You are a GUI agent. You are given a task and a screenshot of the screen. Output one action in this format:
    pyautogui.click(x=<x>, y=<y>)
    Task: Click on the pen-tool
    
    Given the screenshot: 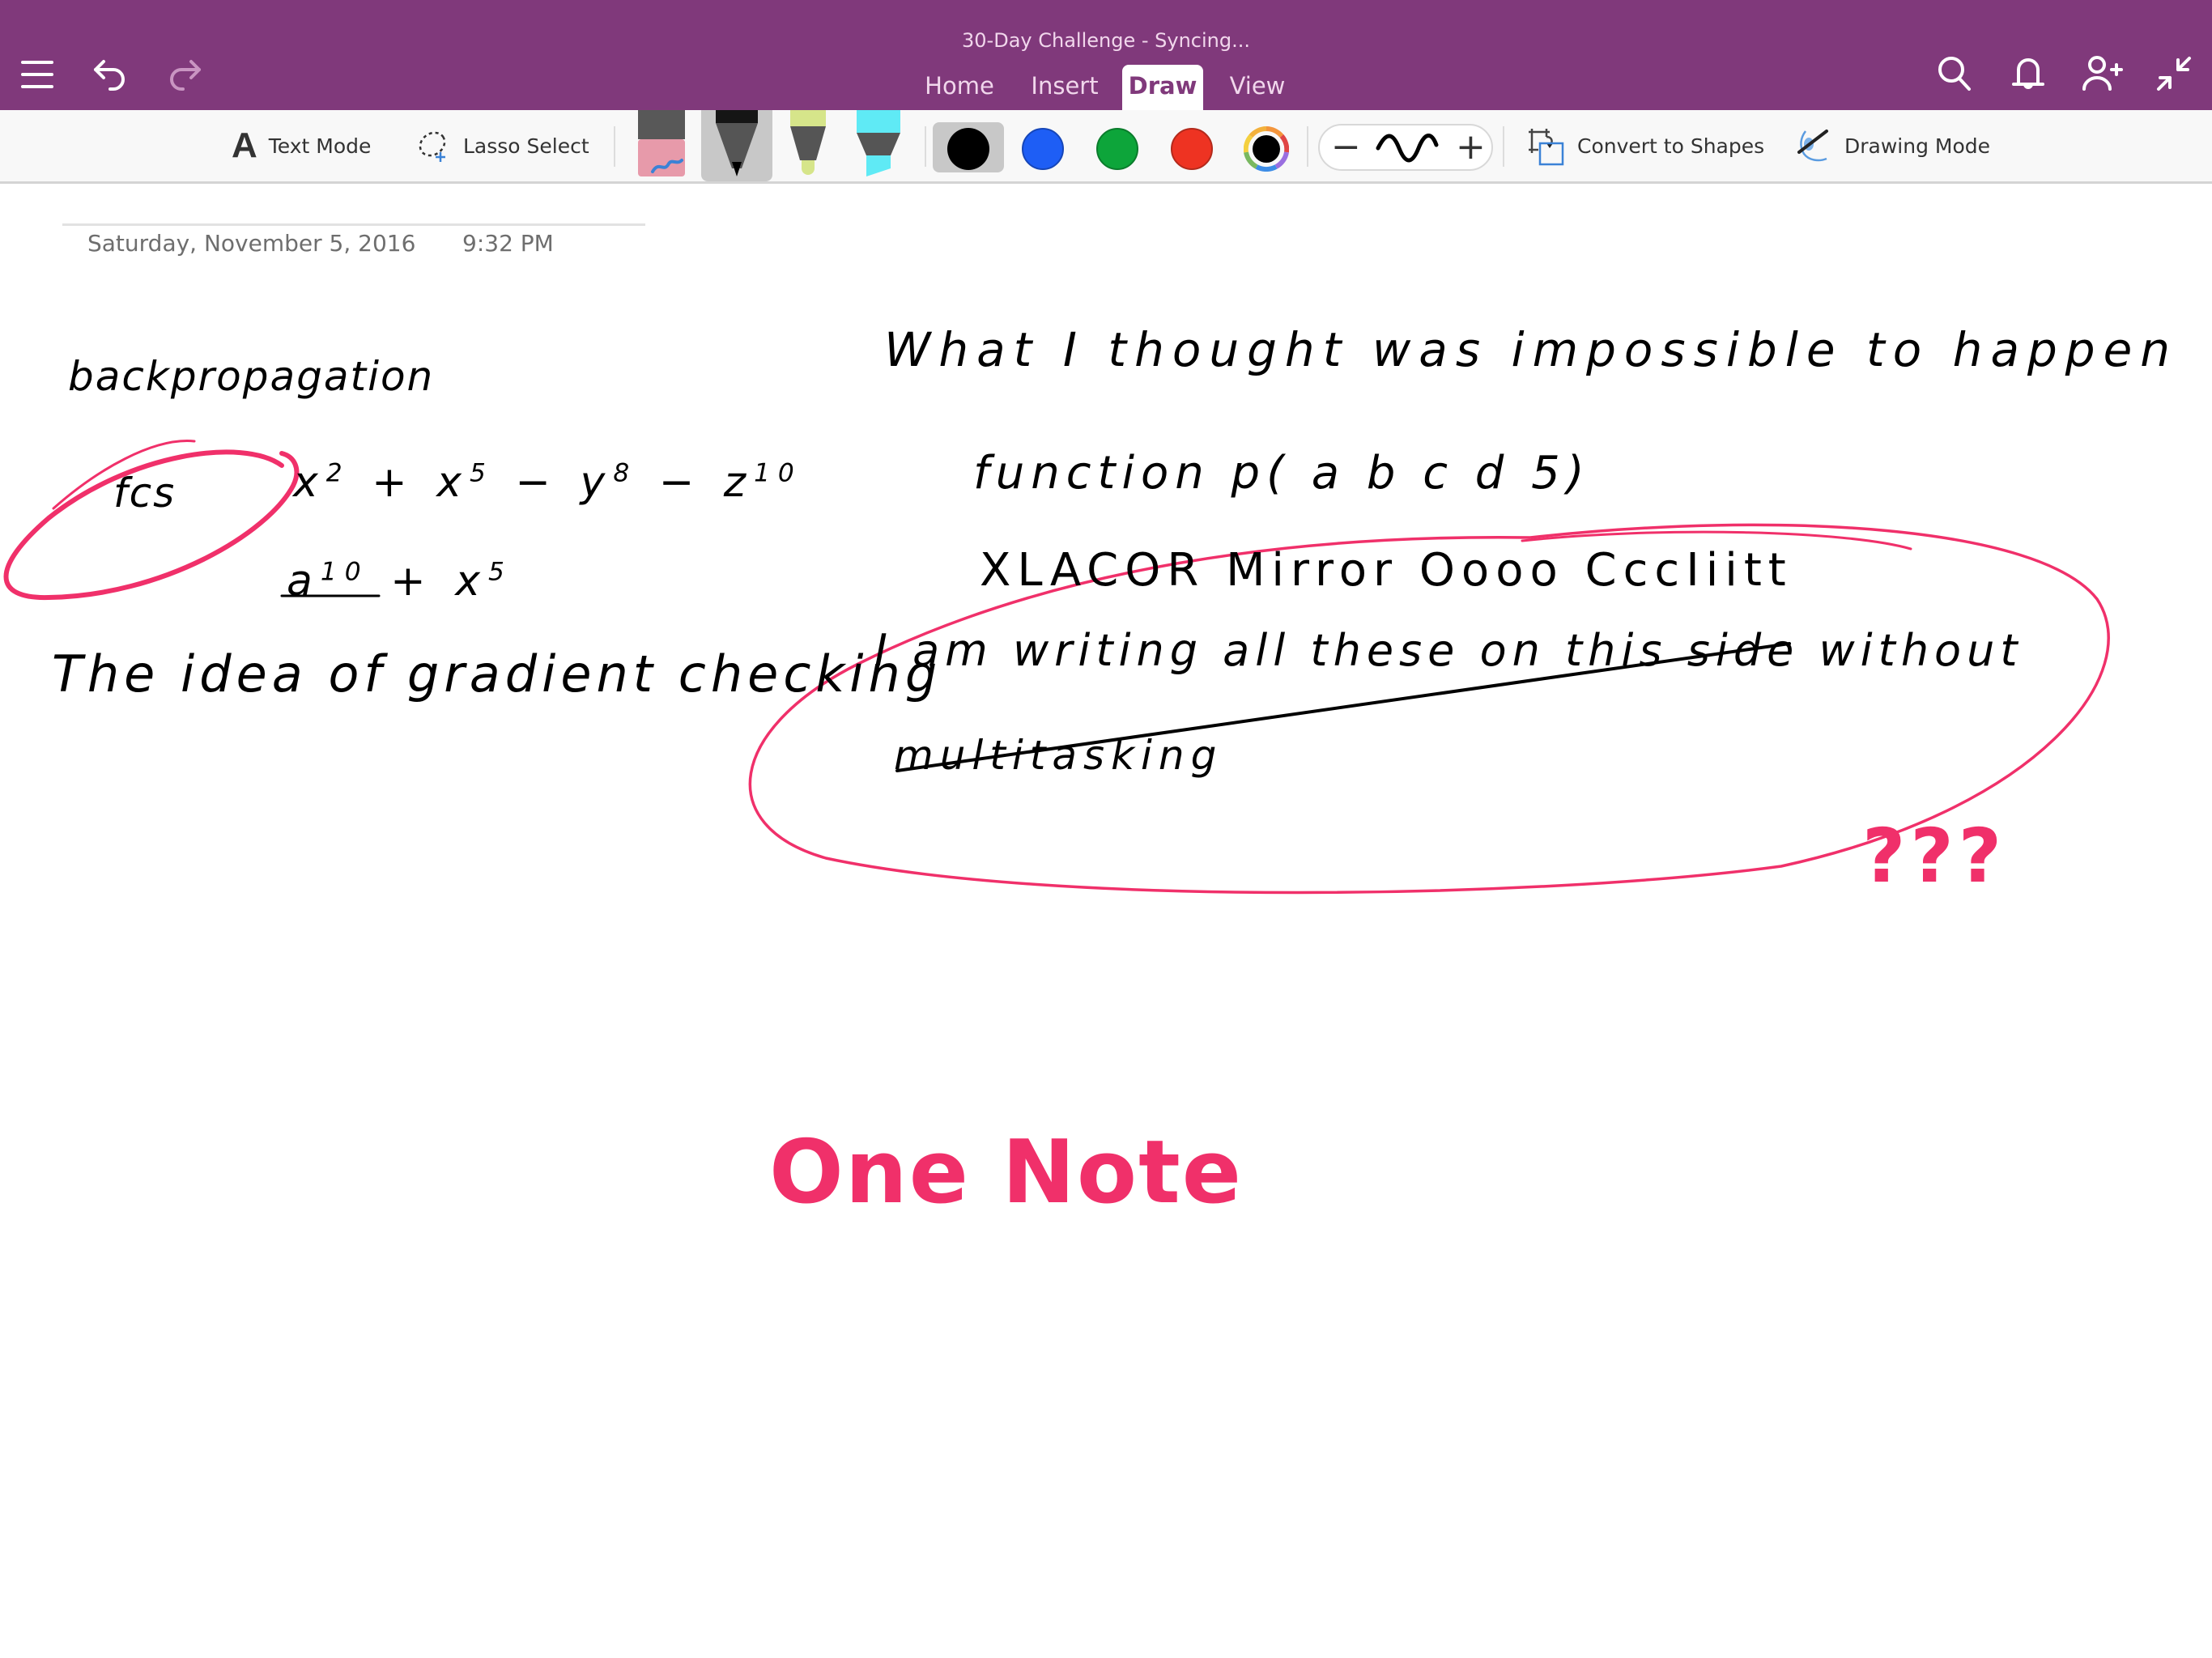 What is the action you would take?
    pyautogui.click(x=737, y=145)
    